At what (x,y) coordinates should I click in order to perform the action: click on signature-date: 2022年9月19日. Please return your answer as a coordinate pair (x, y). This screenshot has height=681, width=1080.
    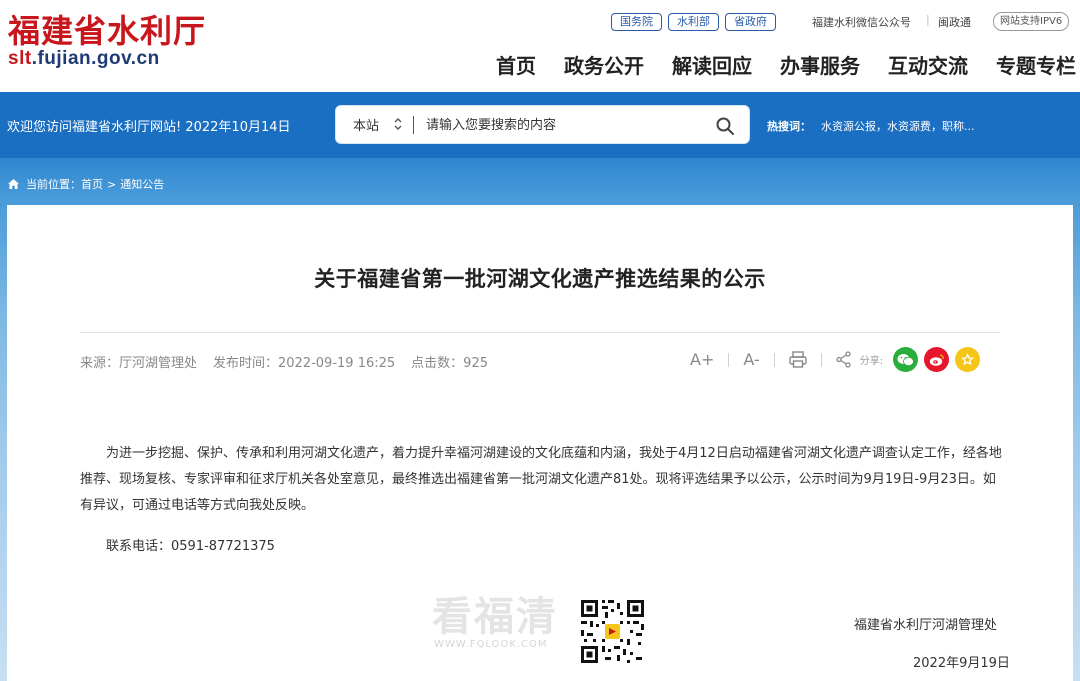
    Looking at the image, I should click on (961, 663).